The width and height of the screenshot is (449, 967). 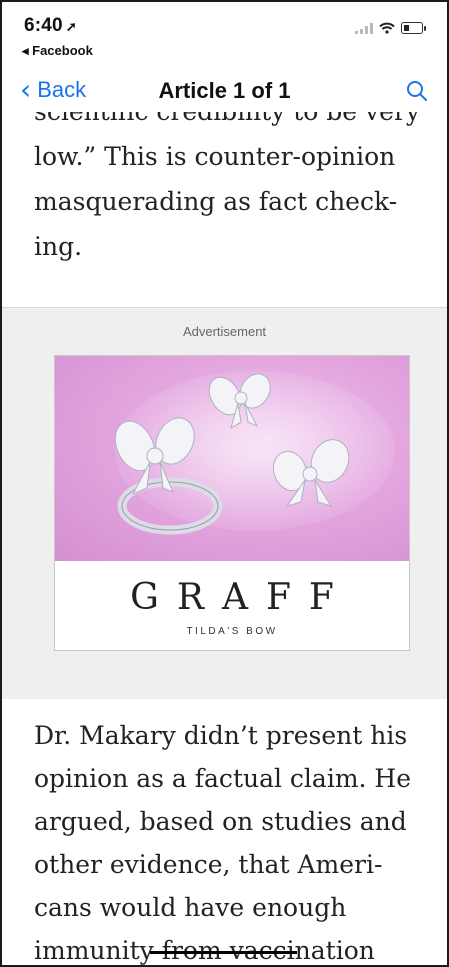 I want to click on article-line: other evidence, that Ameri-, so click(x=208, y=864).